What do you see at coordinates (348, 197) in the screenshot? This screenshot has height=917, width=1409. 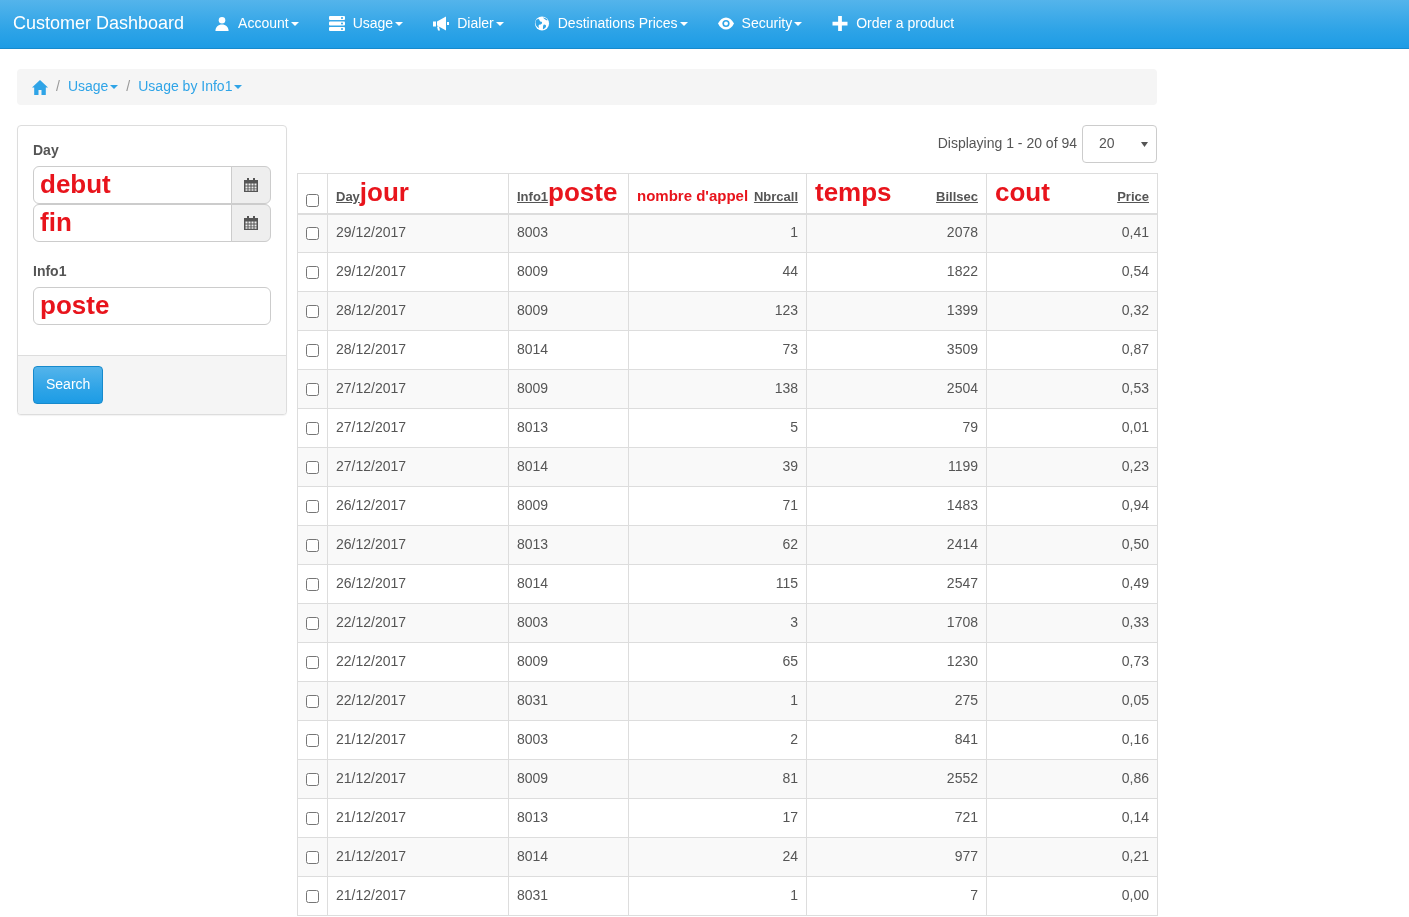 I see `column-sort-link: Day` at bounding box center [348, 197].